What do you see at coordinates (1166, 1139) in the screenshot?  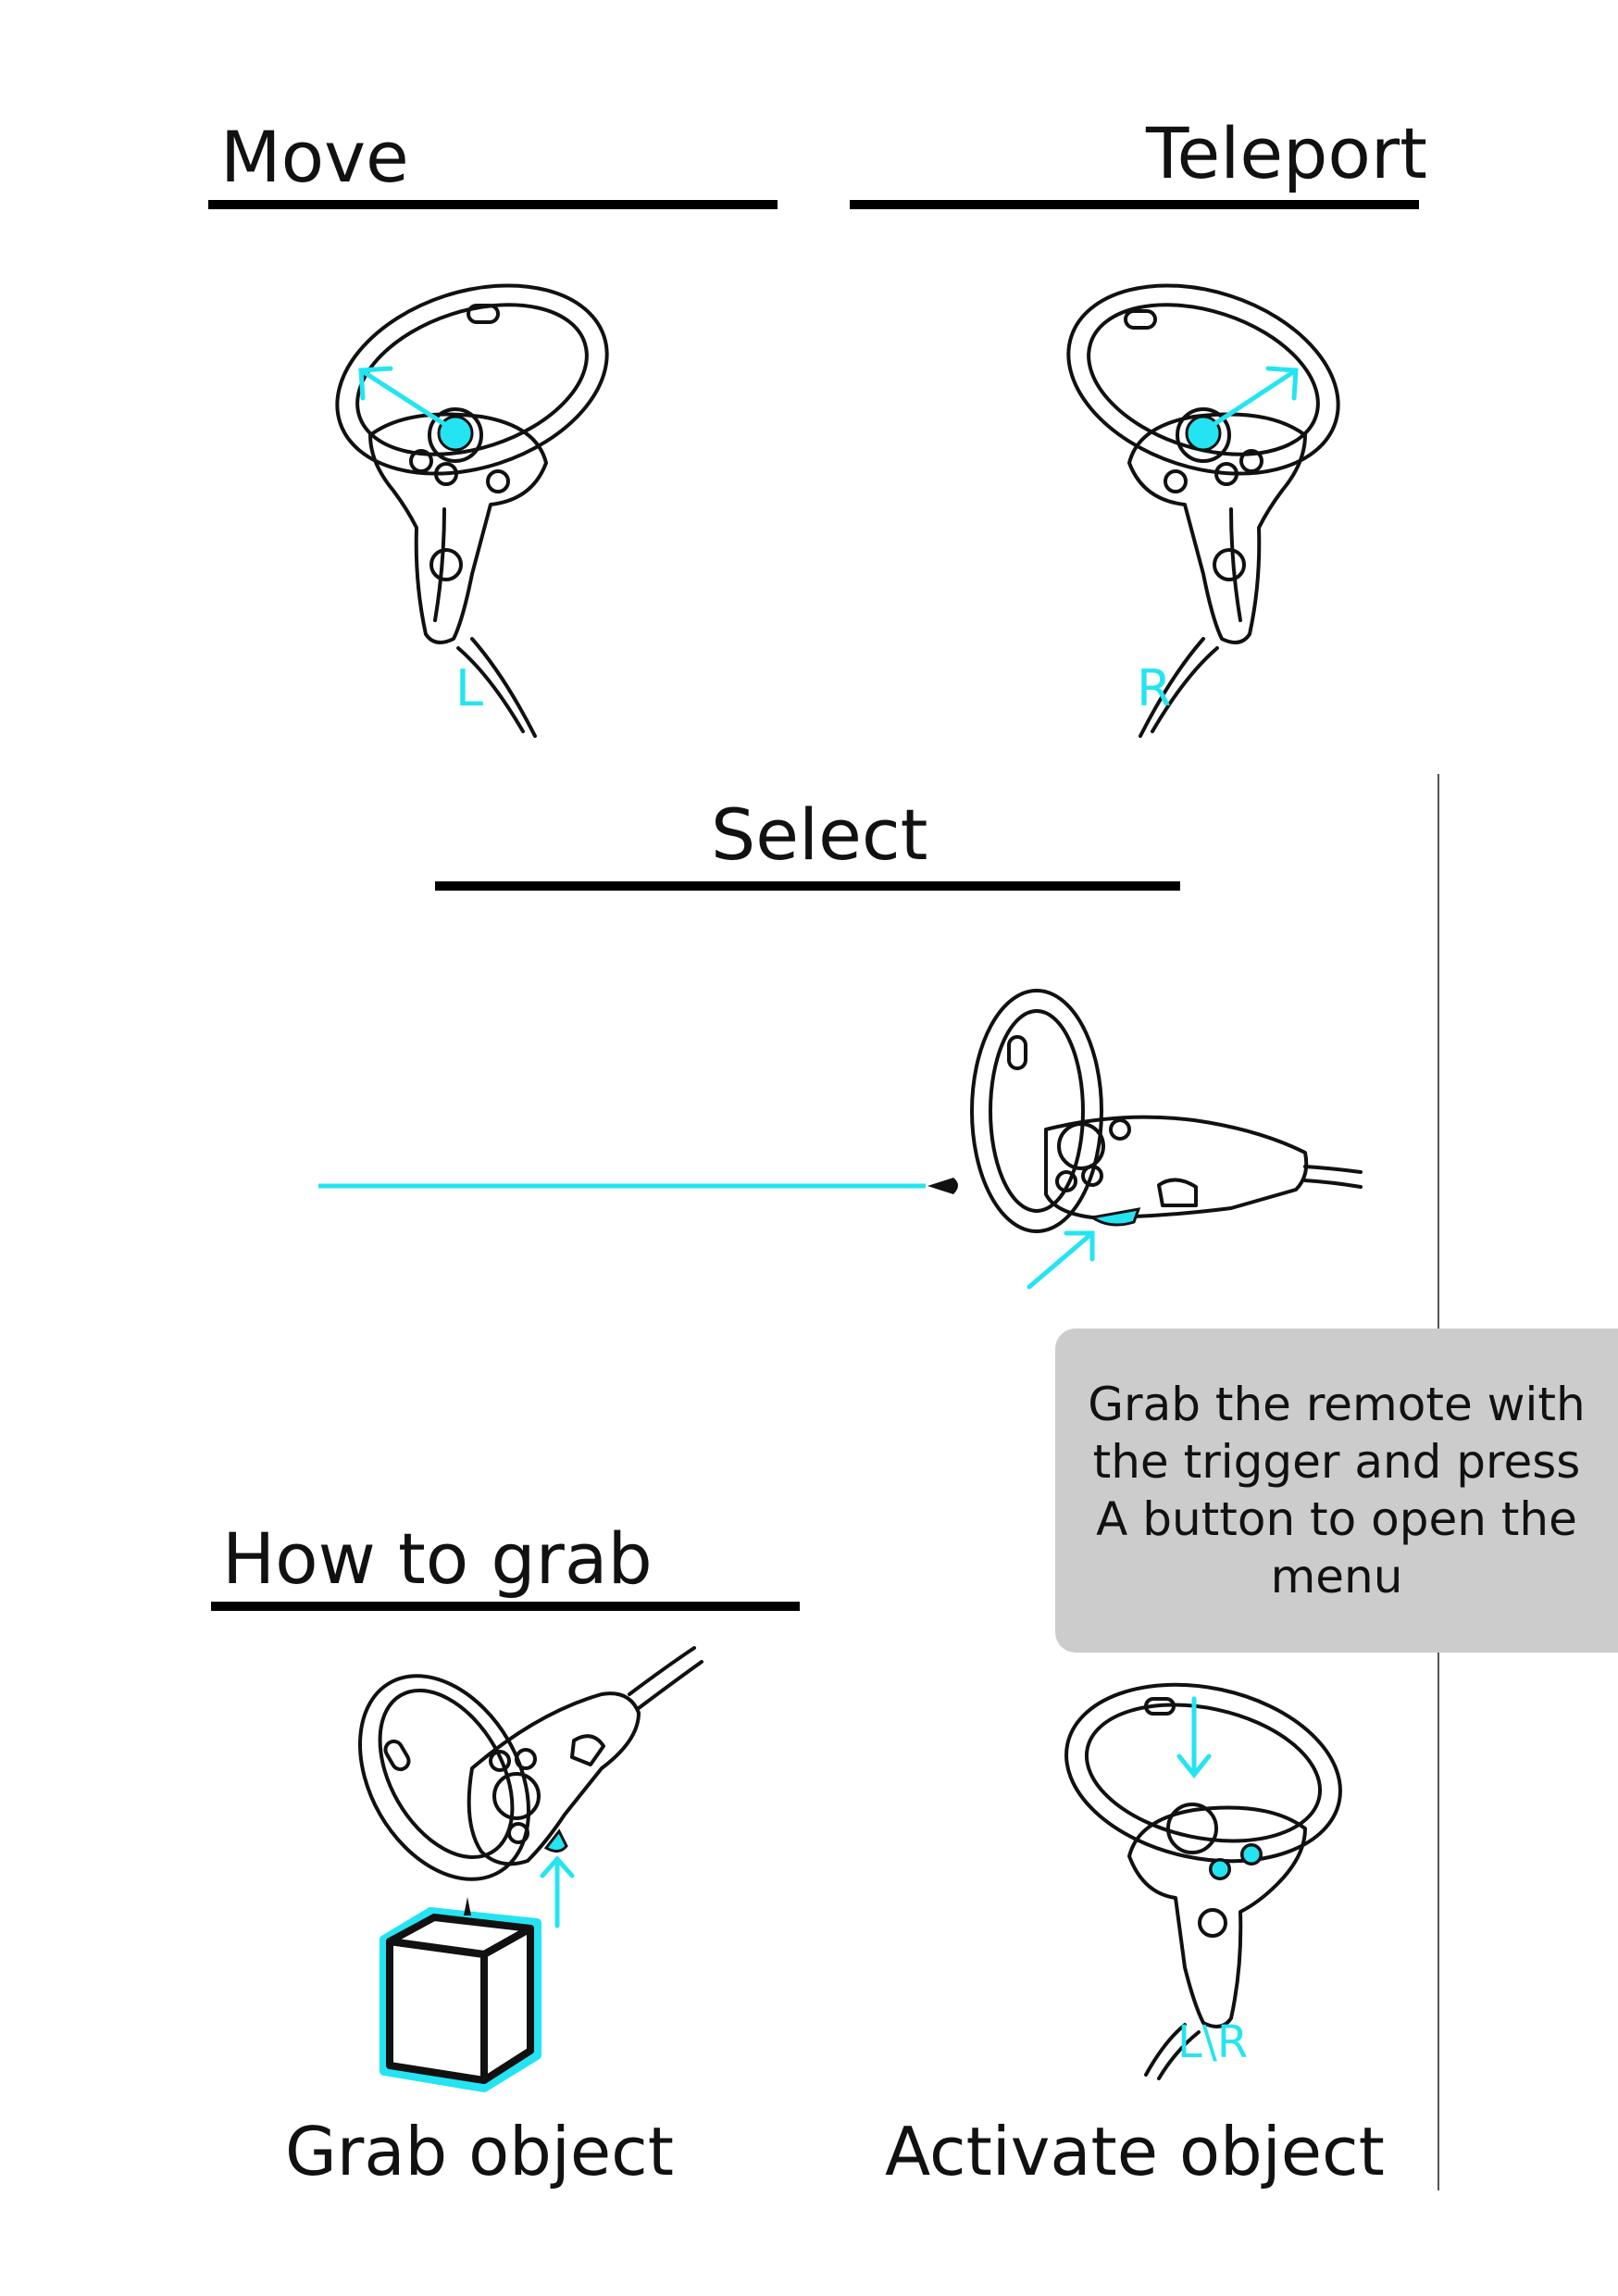 I see `vr-controller-pointing-icon` at bounding box center [1166, 1139].